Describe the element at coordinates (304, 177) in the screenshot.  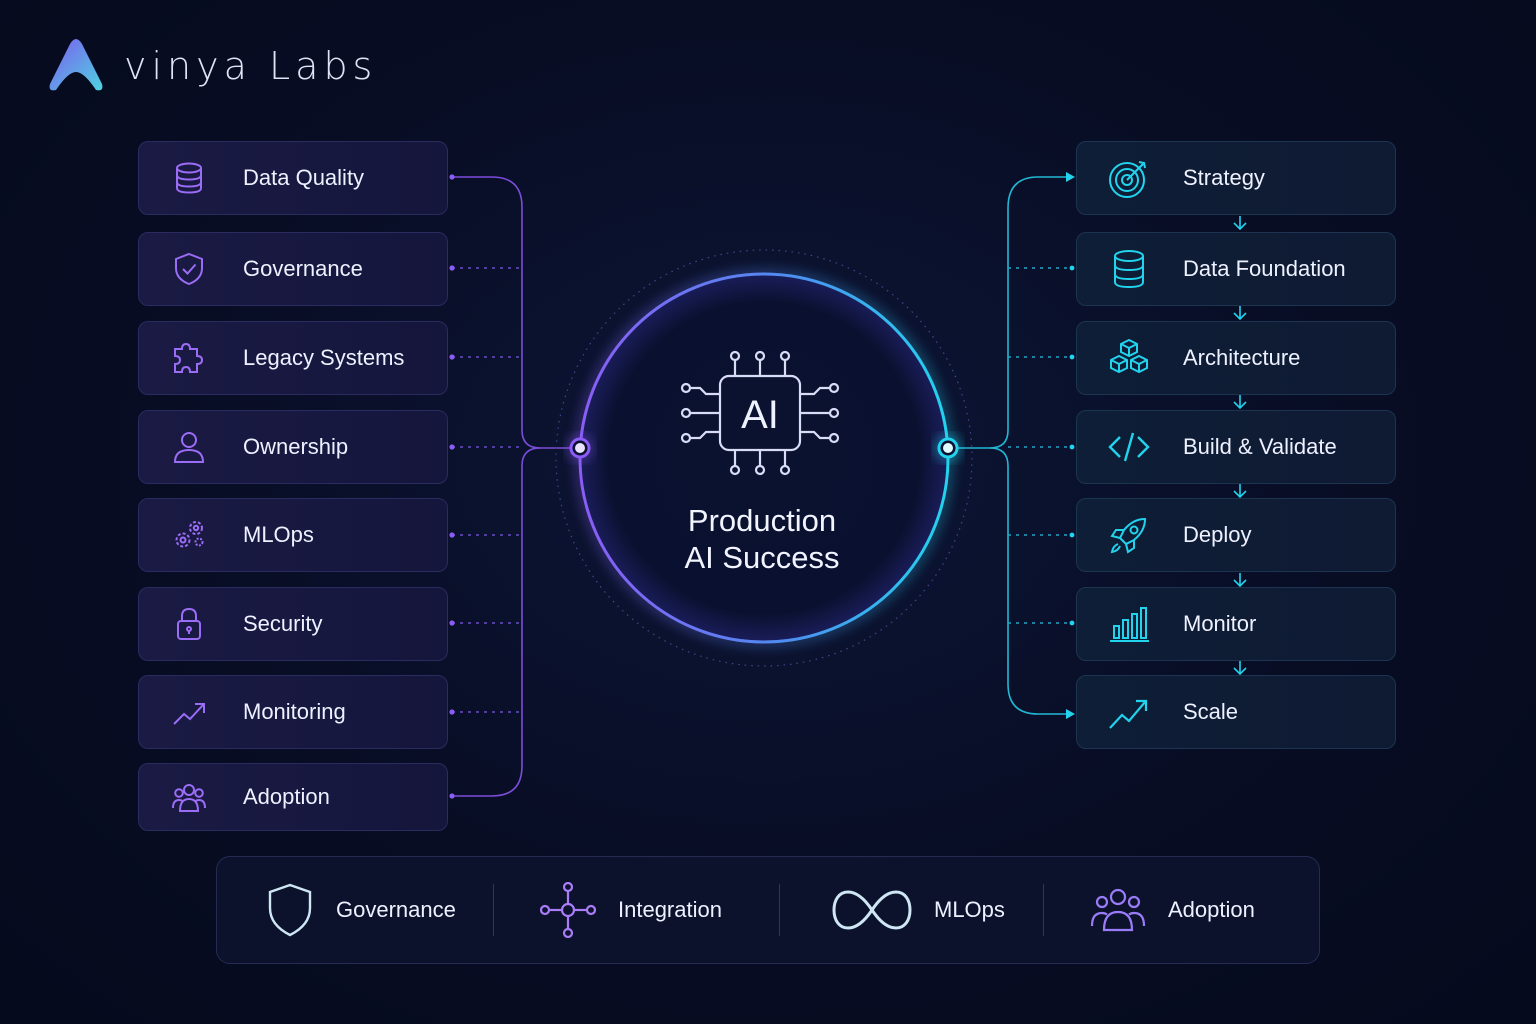
I see `challenge-label: Data Quality` at that location.